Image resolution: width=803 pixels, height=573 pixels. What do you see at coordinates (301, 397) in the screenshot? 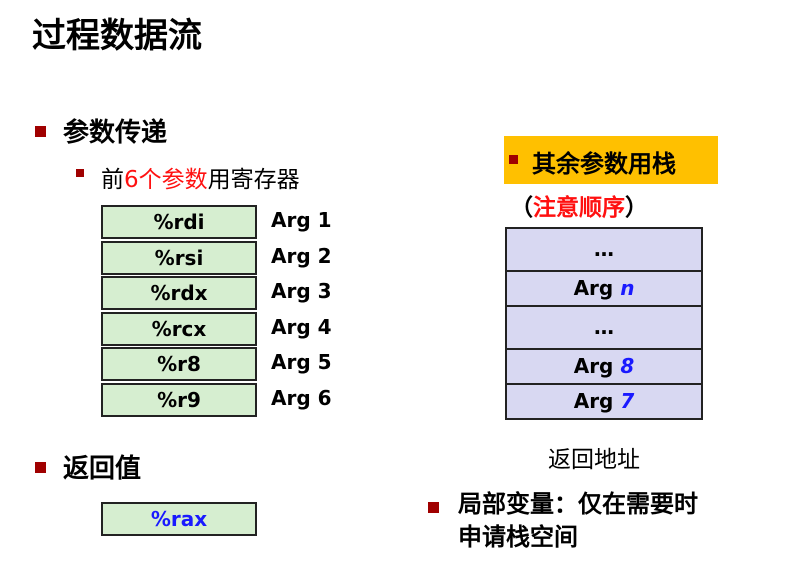
I see `arg-label: Arg 6` at bounding box center [301, 397].